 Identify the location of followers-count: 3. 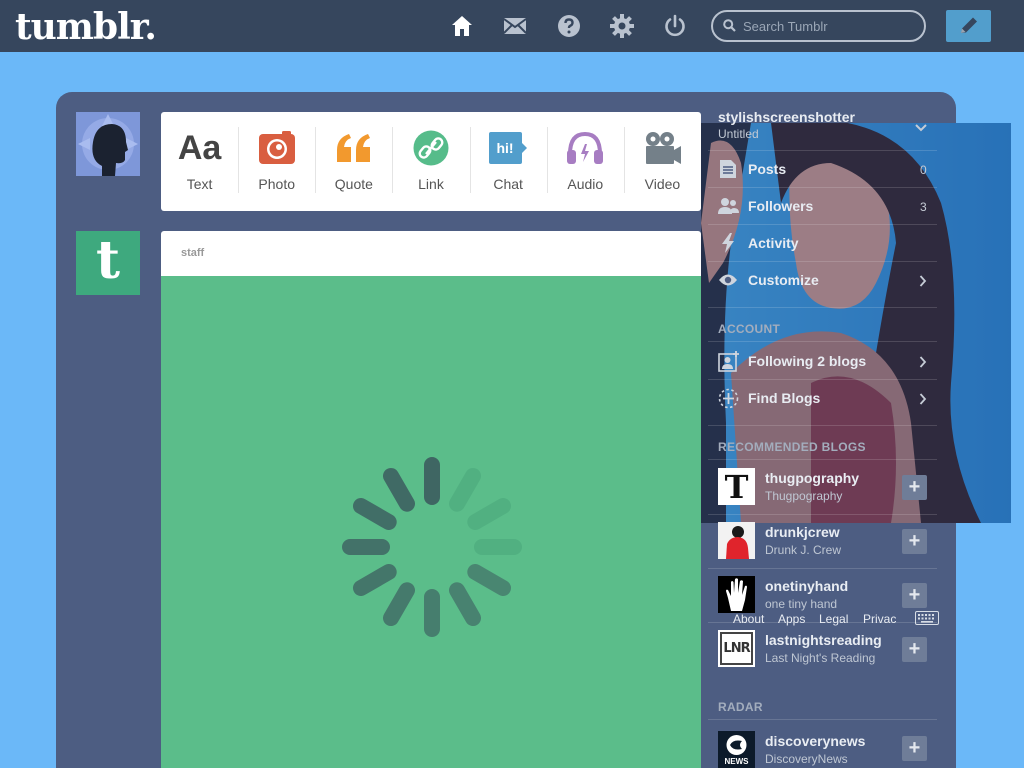
(923, 207).